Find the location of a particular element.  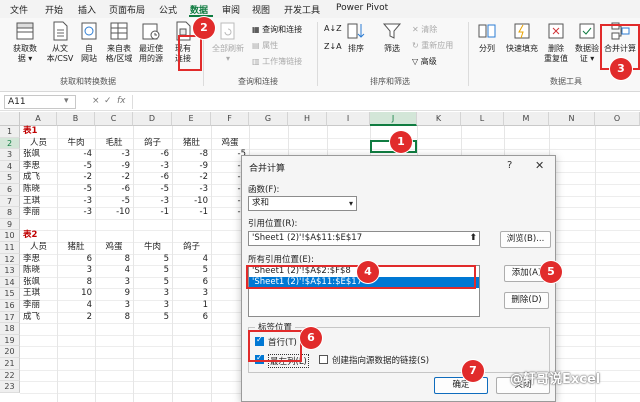

delete-button: 删除(D) is located at coordinates (526, 300).